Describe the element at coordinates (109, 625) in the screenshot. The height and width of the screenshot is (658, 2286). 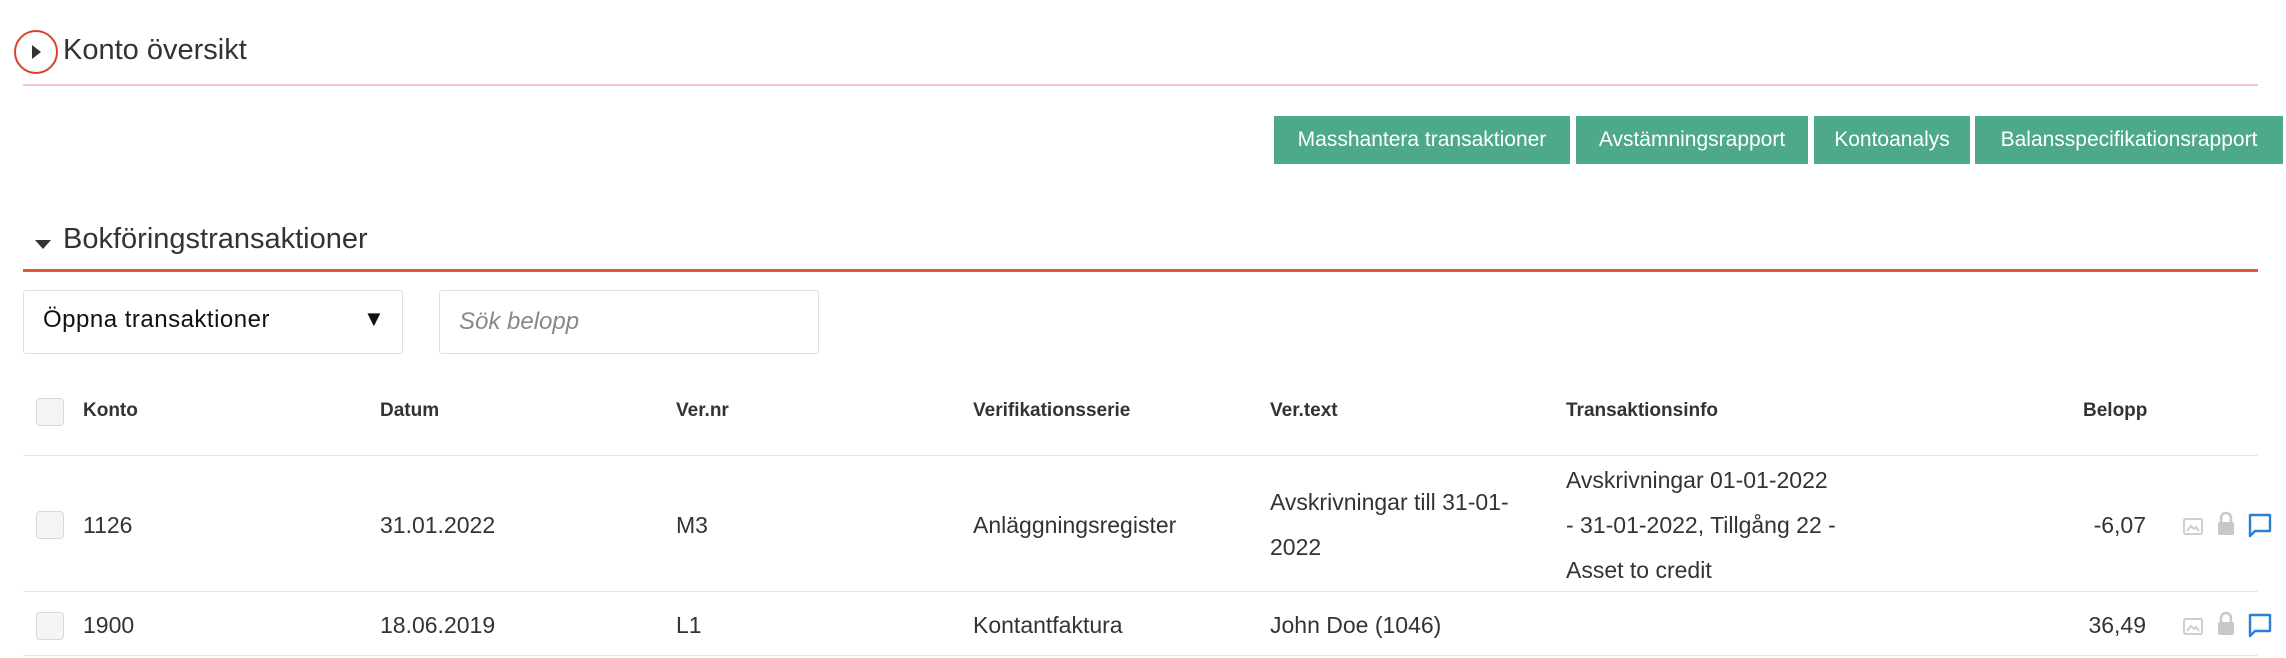
I see `cell-account: 1900` at that location.